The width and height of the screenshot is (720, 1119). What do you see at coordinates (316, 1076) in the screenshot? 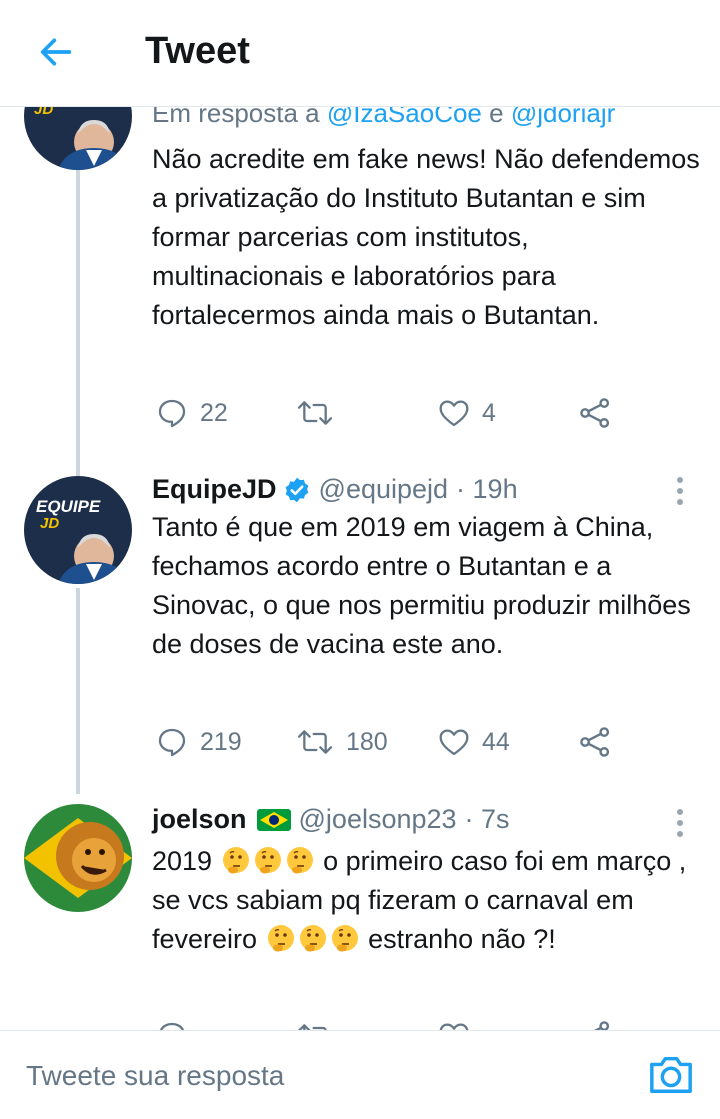
I see `reply-input` at bounding box center [316, 1076].